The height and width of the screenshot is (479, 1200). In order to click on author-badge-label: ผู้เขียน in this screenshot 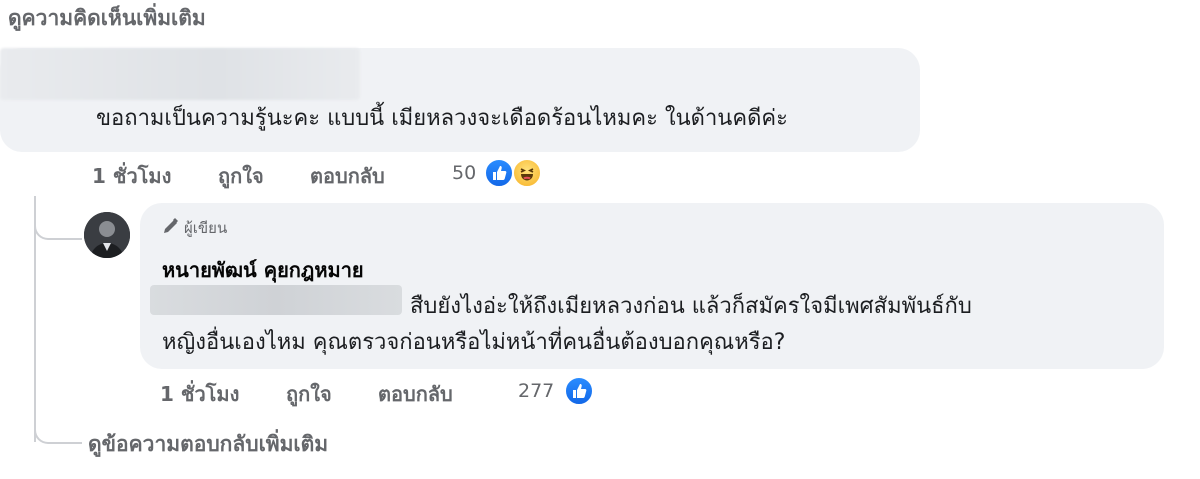, I will do `click(206, 228)`.